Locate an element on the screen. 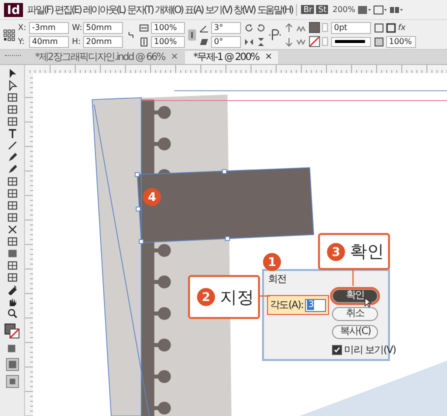  stroke-weight-field: 0pt is located at coordinates (351, 28).